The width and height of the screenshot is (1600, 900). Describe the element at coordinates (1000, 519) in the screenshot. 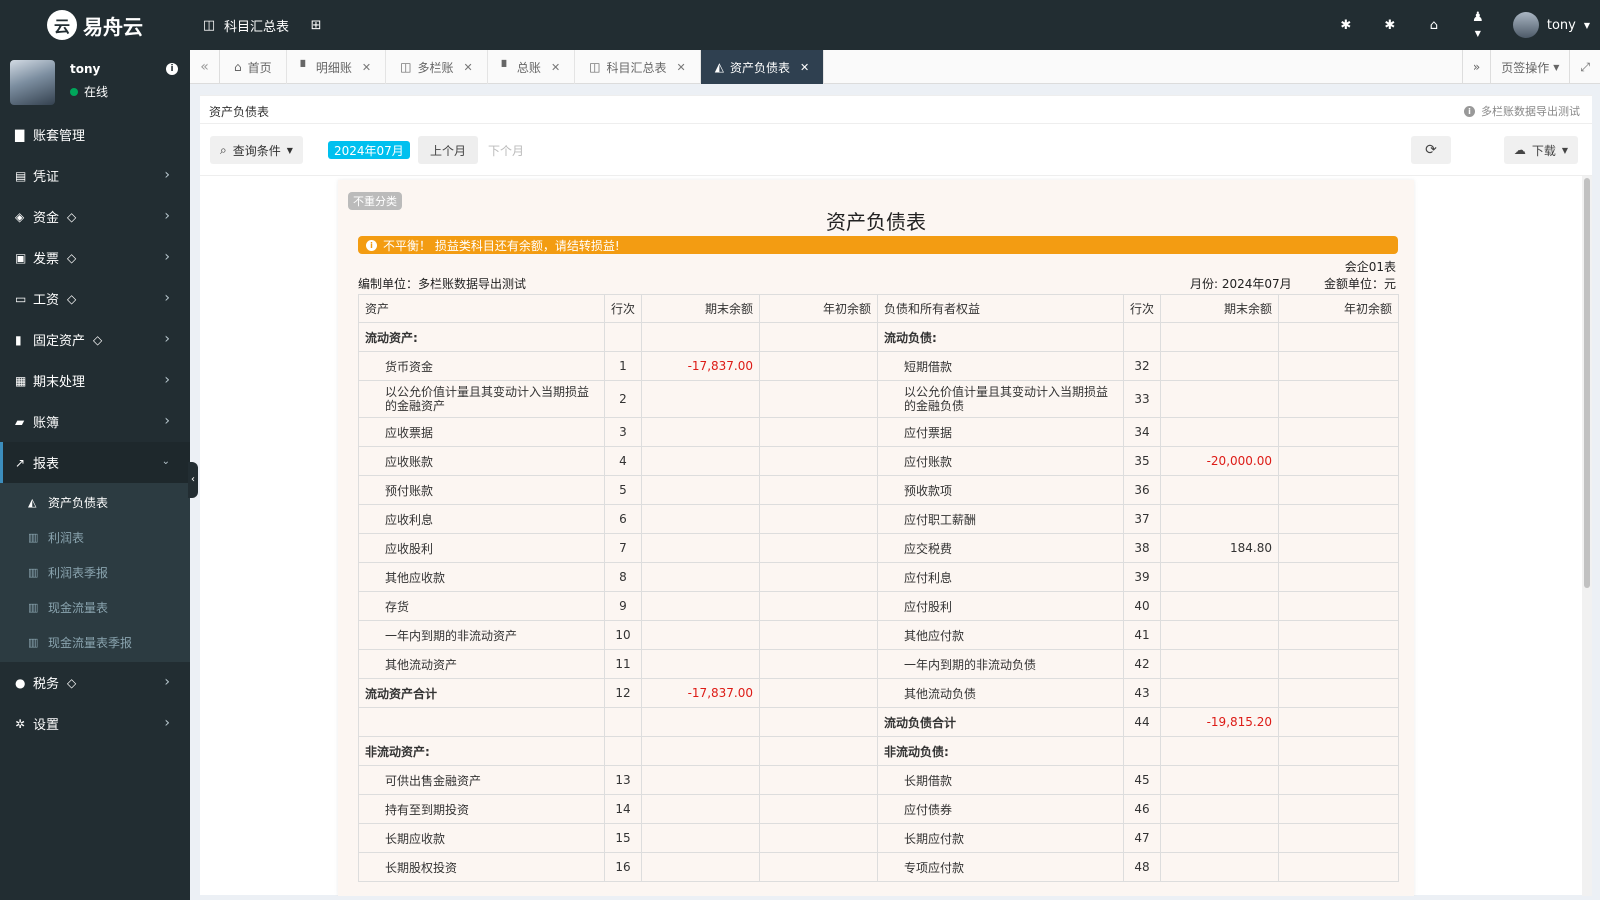

I see `table-cell: 应付职工薪酬` at that location.